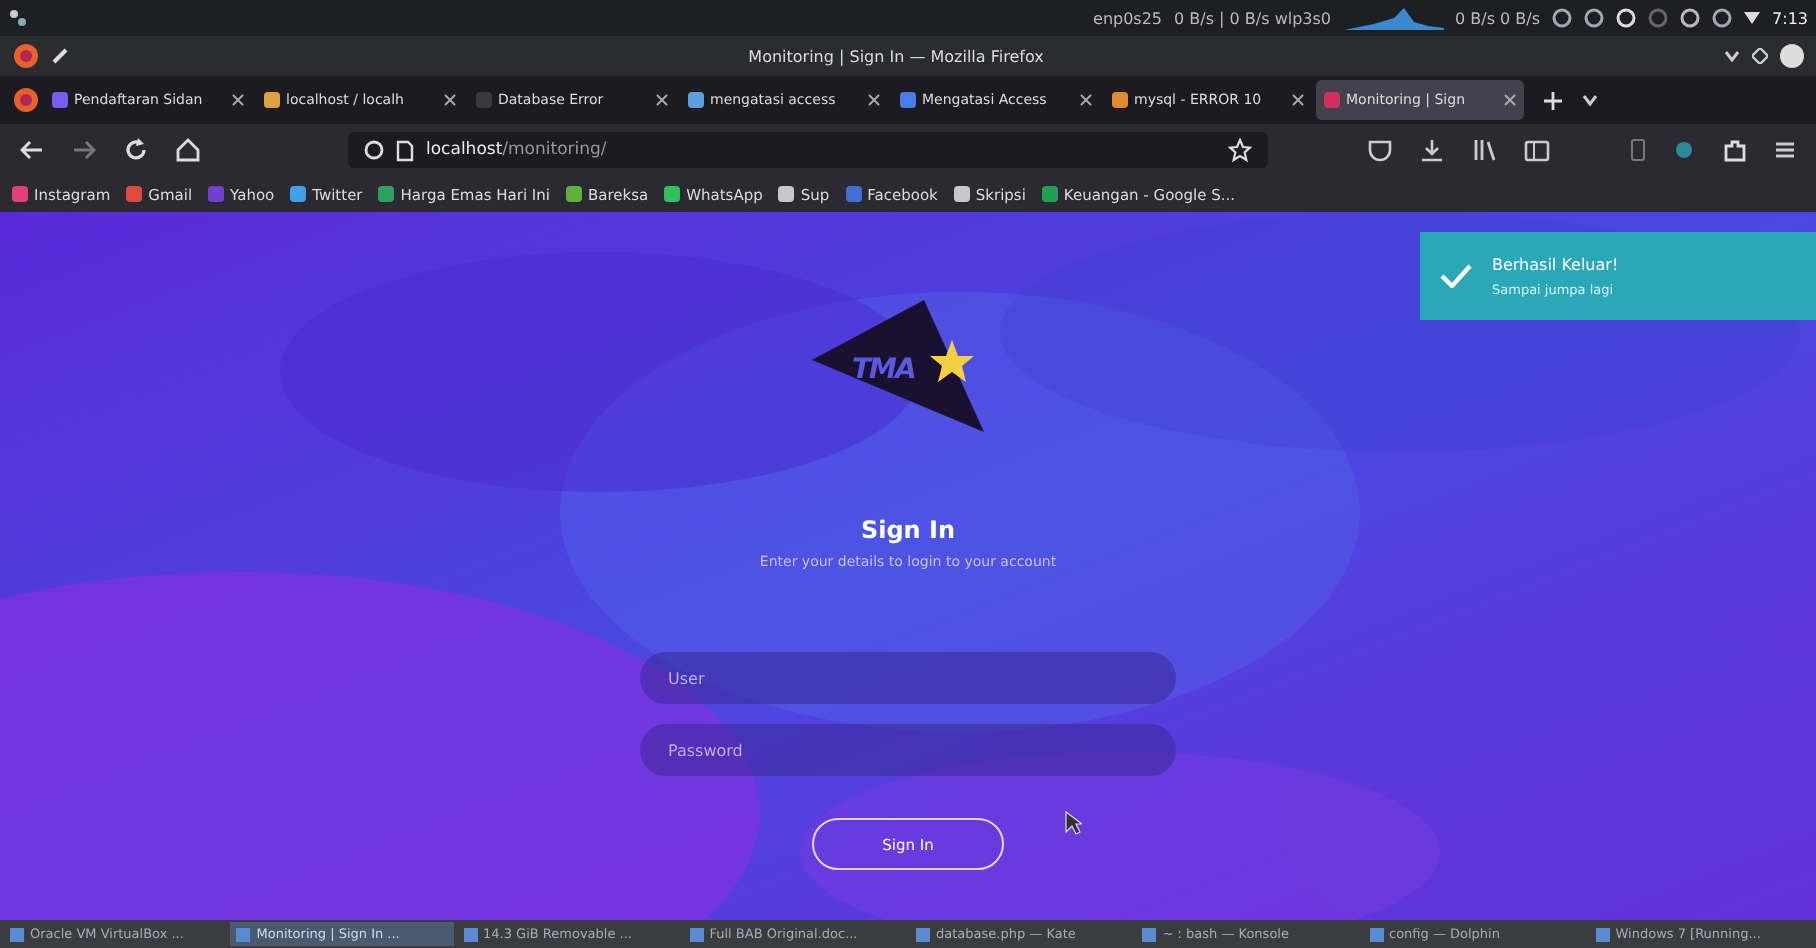 This screenshot has width=1816, height=948. What do you see at coordinates (1734, 150) in the screenshot?
I see `extensions-icon` at bounding box center [1734, 150].